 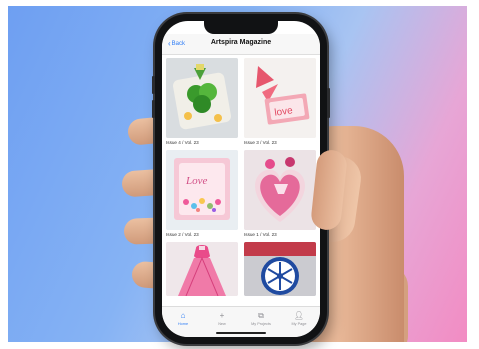 I want to click on navigation-bar: ‹Back Artspira Magazine, so click(x=241, y=44).